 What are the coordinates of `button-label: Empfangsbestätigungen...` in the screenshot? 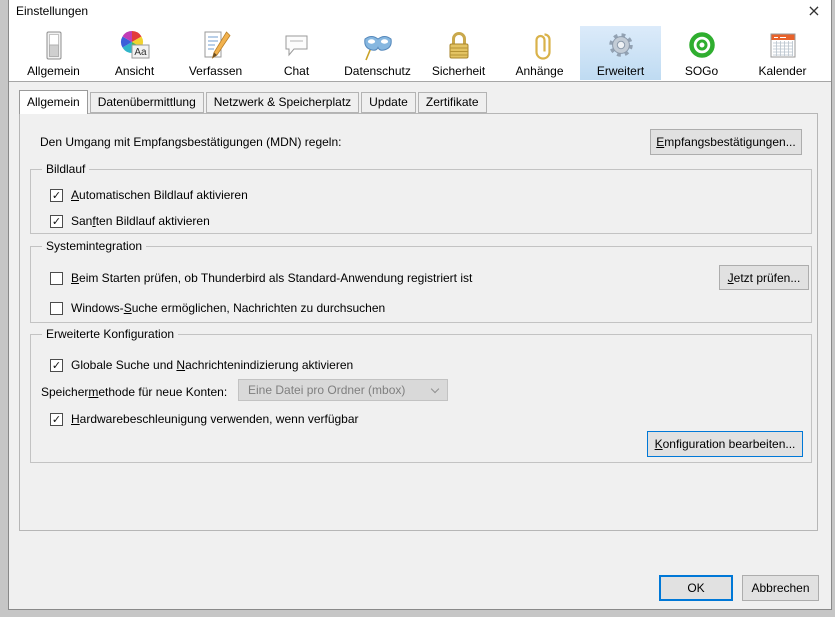 It's located at (726, 142).